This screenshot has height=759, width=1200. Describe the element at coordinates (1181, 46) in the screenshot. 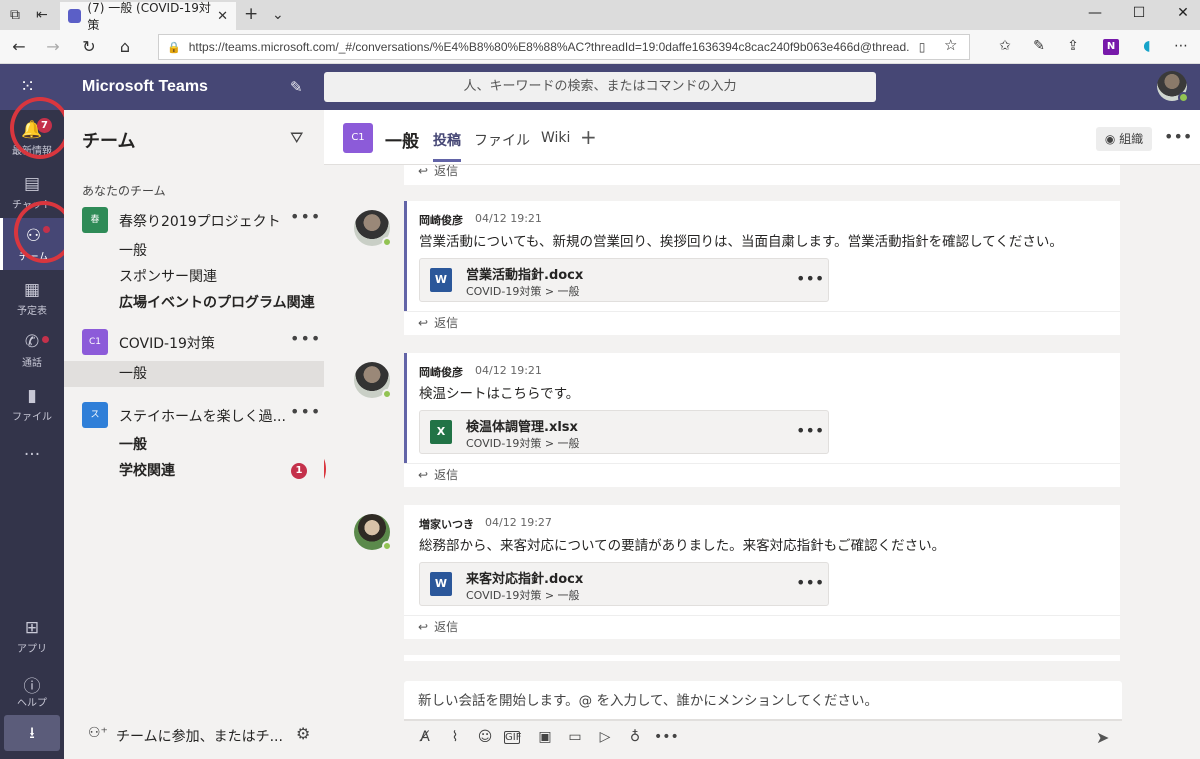

I see `more-icon: ⋯` at that location.